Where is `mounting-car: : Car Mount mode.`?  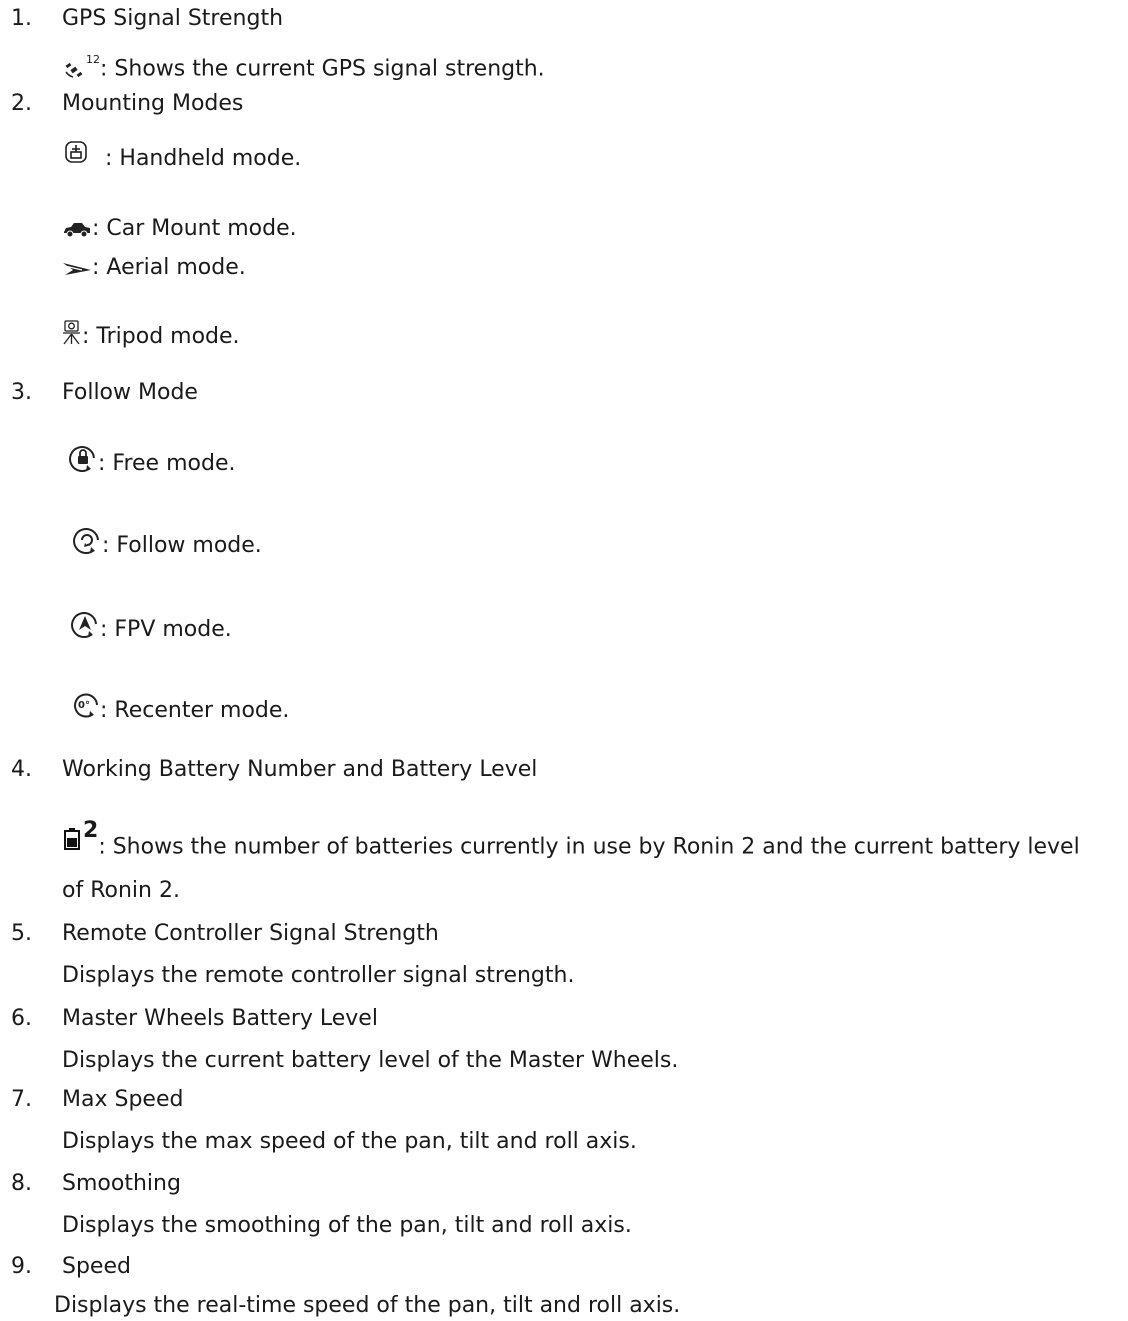
mounting-car: : Car Mount mode. is located at coordinates (179, 229).